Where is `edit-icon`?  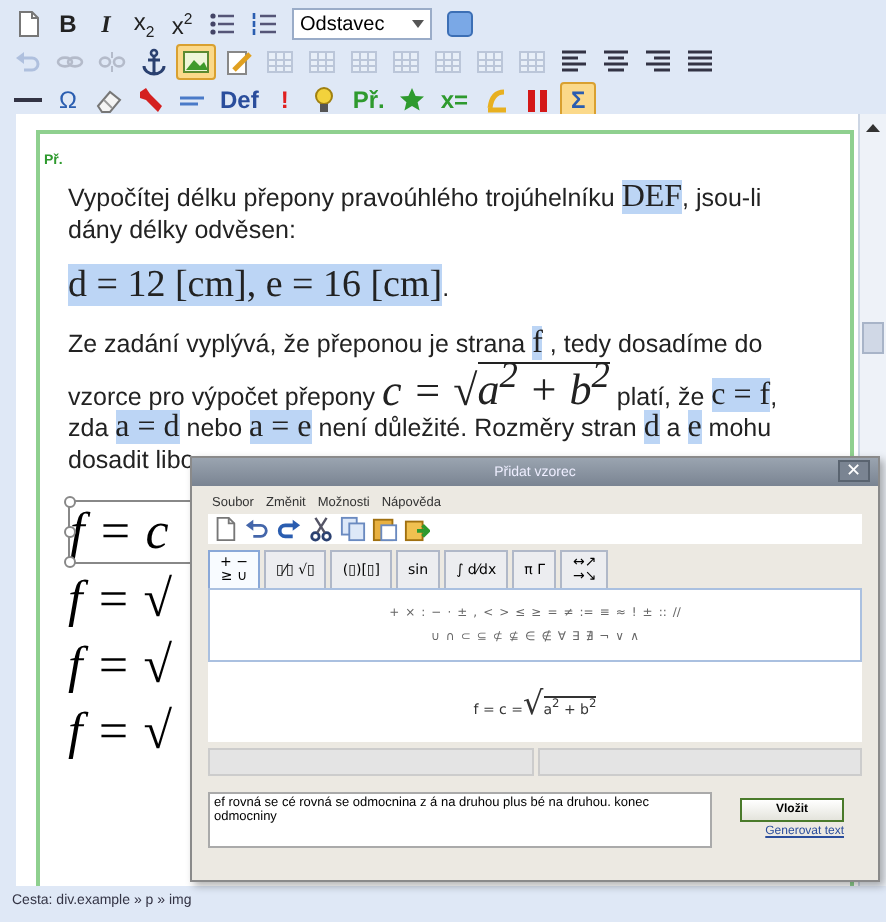 edit-icon is located at coordinates (238, 62).